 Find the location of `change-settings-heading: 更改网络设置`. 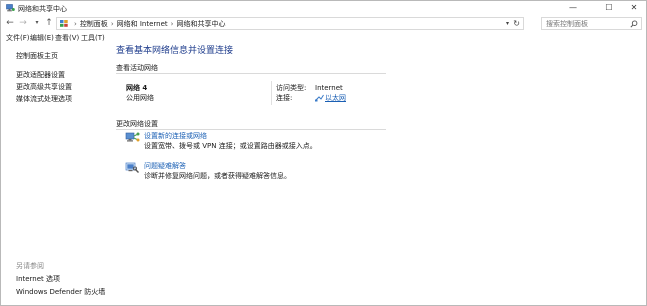

change-settings-heading: 更改网络设置 is located at coordinates (137, 124).